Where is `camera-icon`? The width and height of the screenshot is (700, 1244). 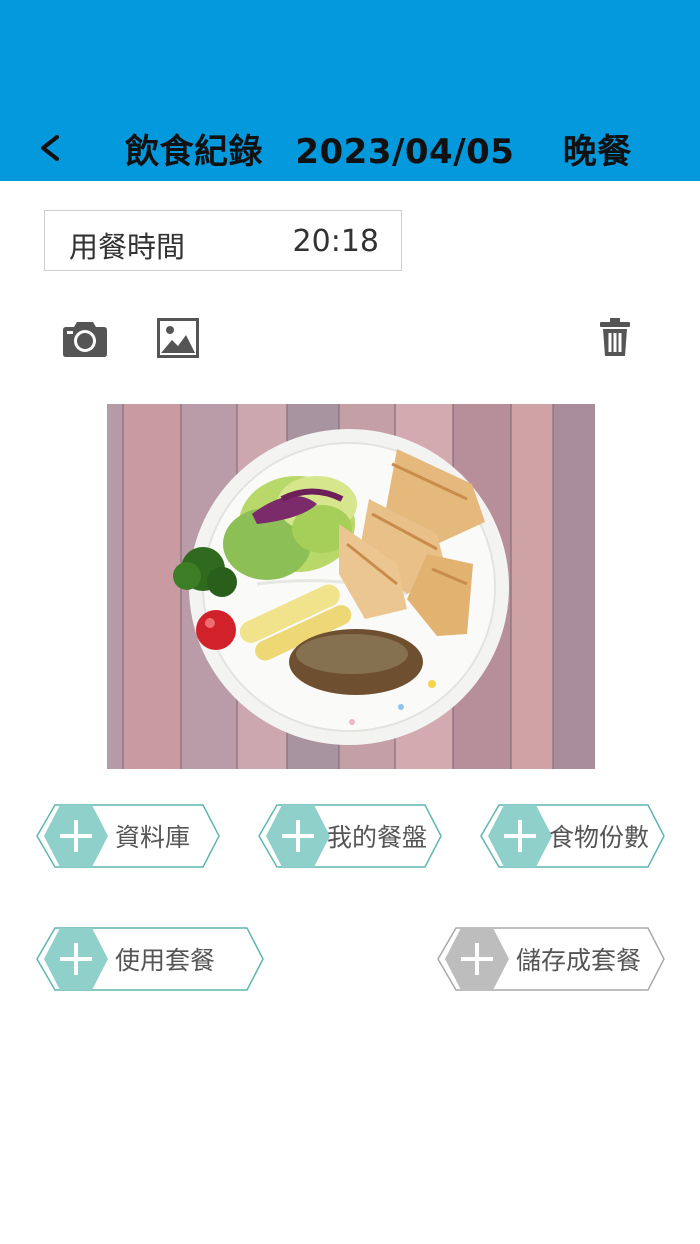
camera-icon is located at coordinates (85, 339).